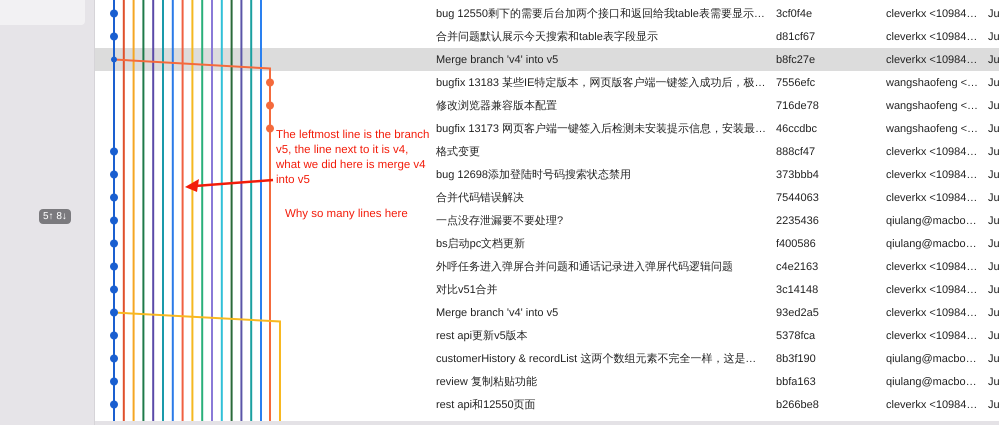 This screenshot has height=425, width=999. I want to click on commit-message: bs启动pc文档更新, so click(481, 243).